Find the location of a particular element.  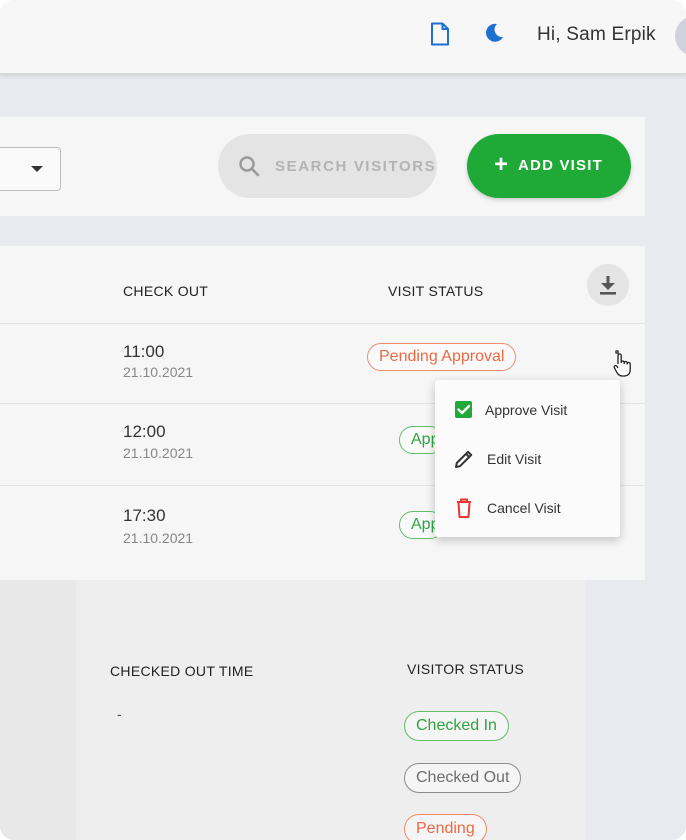

check-out-time: 17:30 is located at coordinates (144, 515).